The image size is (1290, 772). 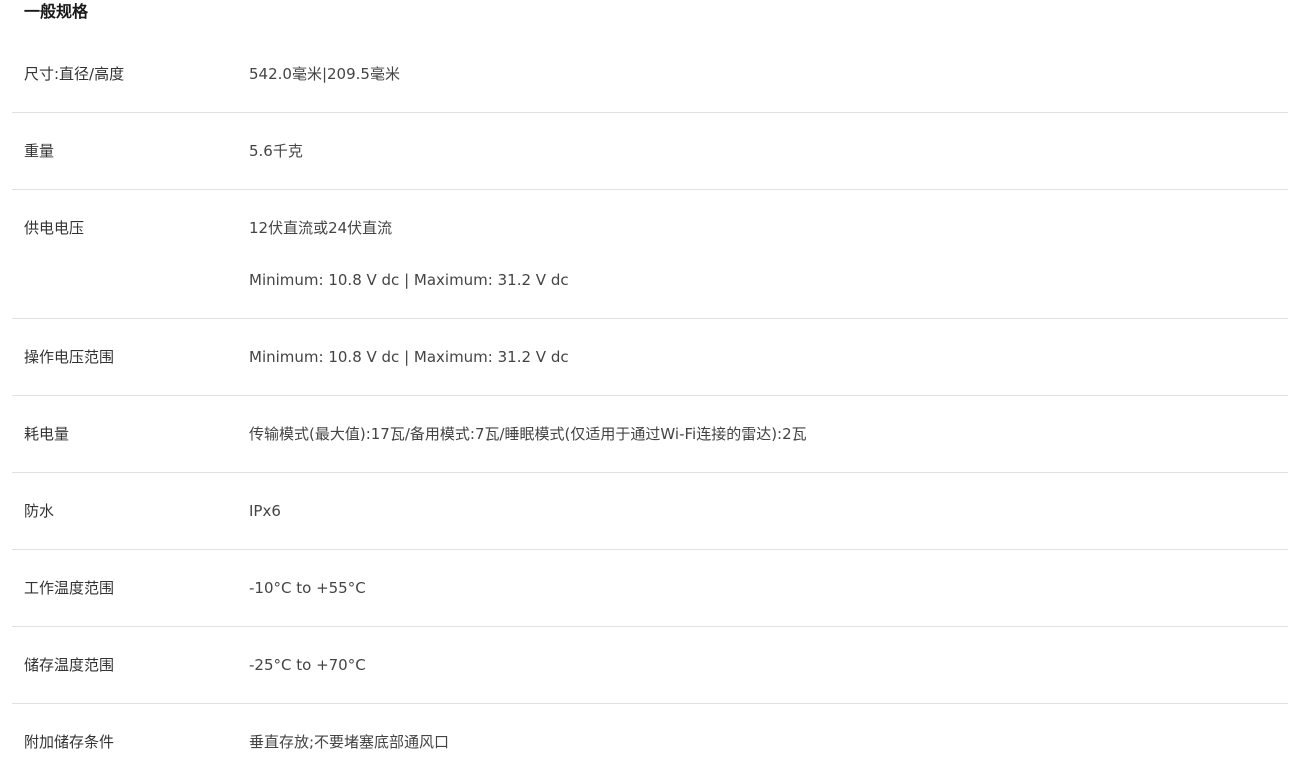 I want to click on spec-label: 供电电压, so click(x=54, y=228).